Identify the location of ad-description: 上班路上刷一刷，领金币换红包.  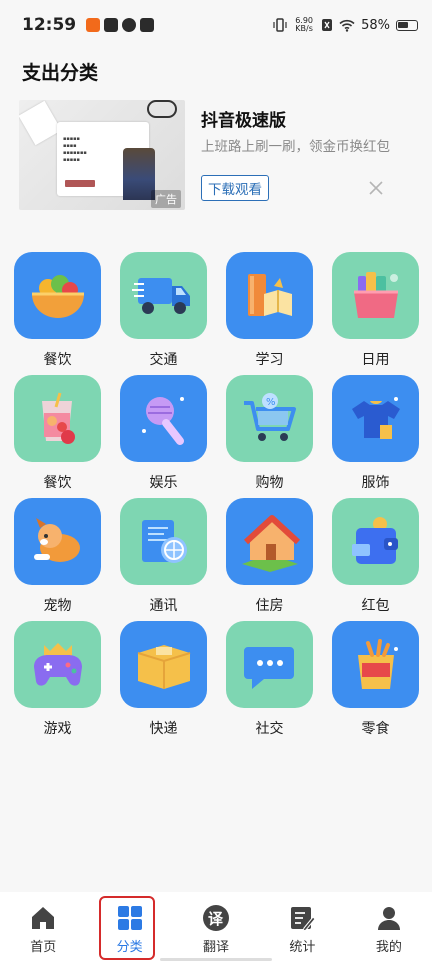
(295, 147).